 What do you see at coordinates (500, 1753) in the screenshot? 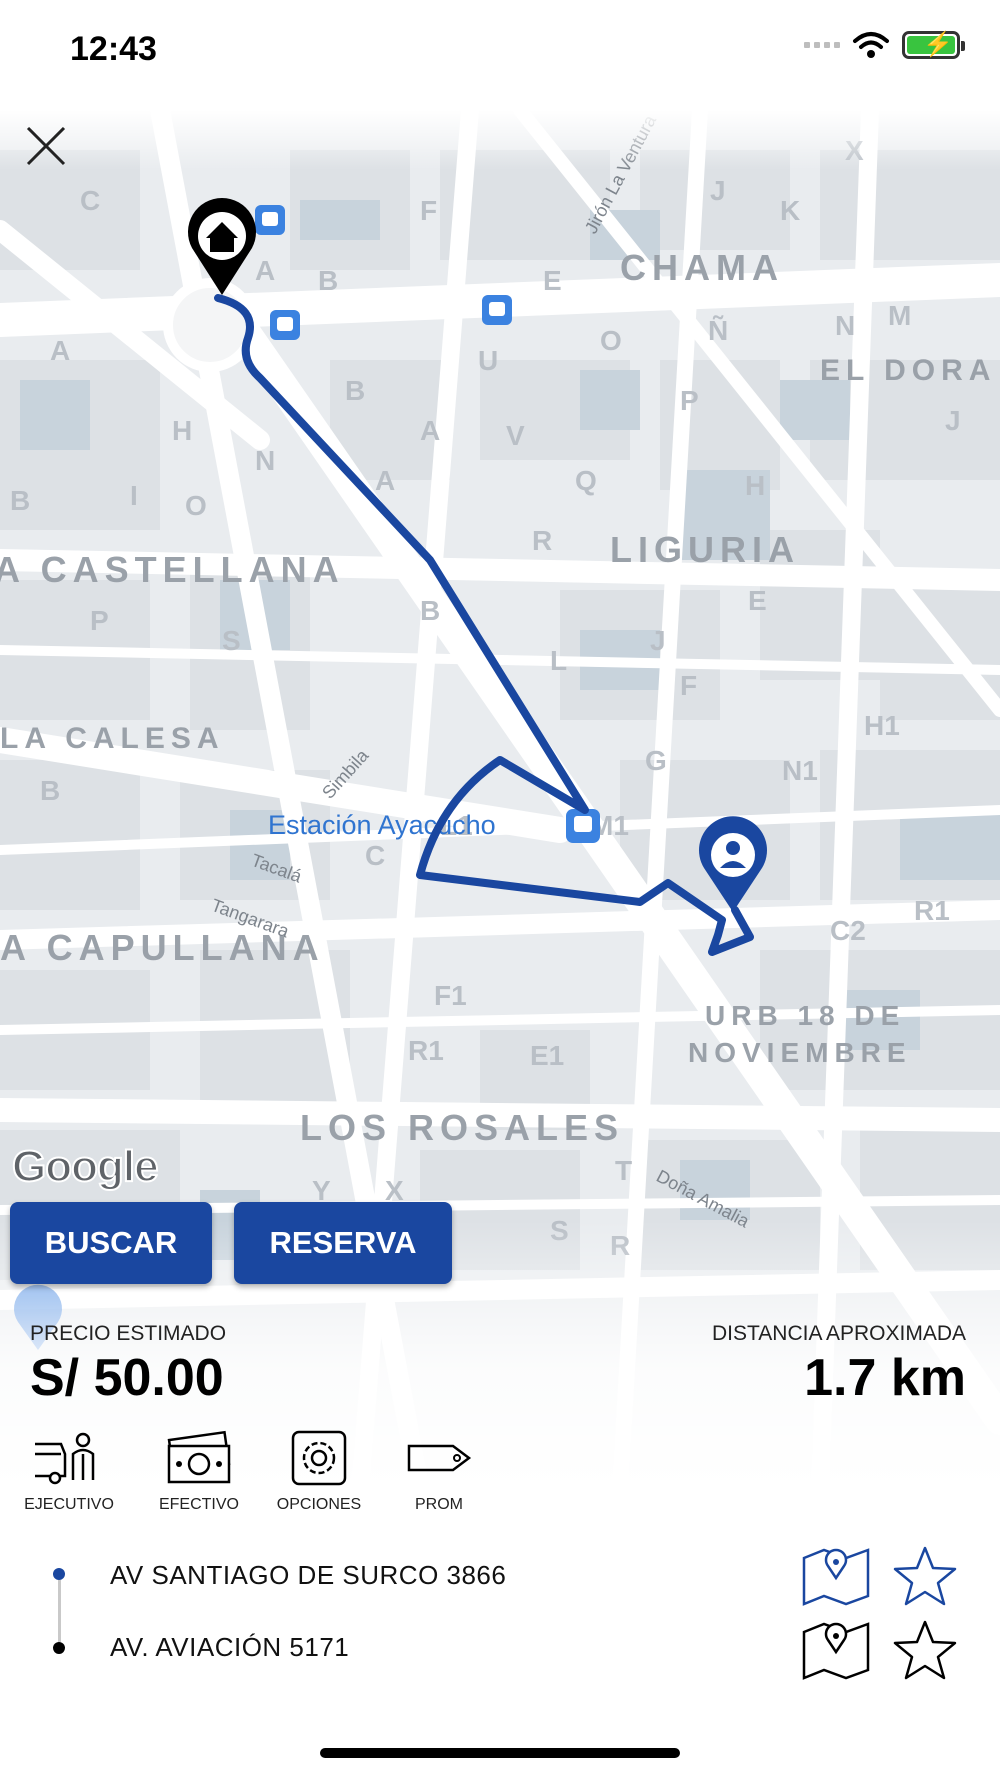
I see `home-indicator` at bounding box center [500, 1753].